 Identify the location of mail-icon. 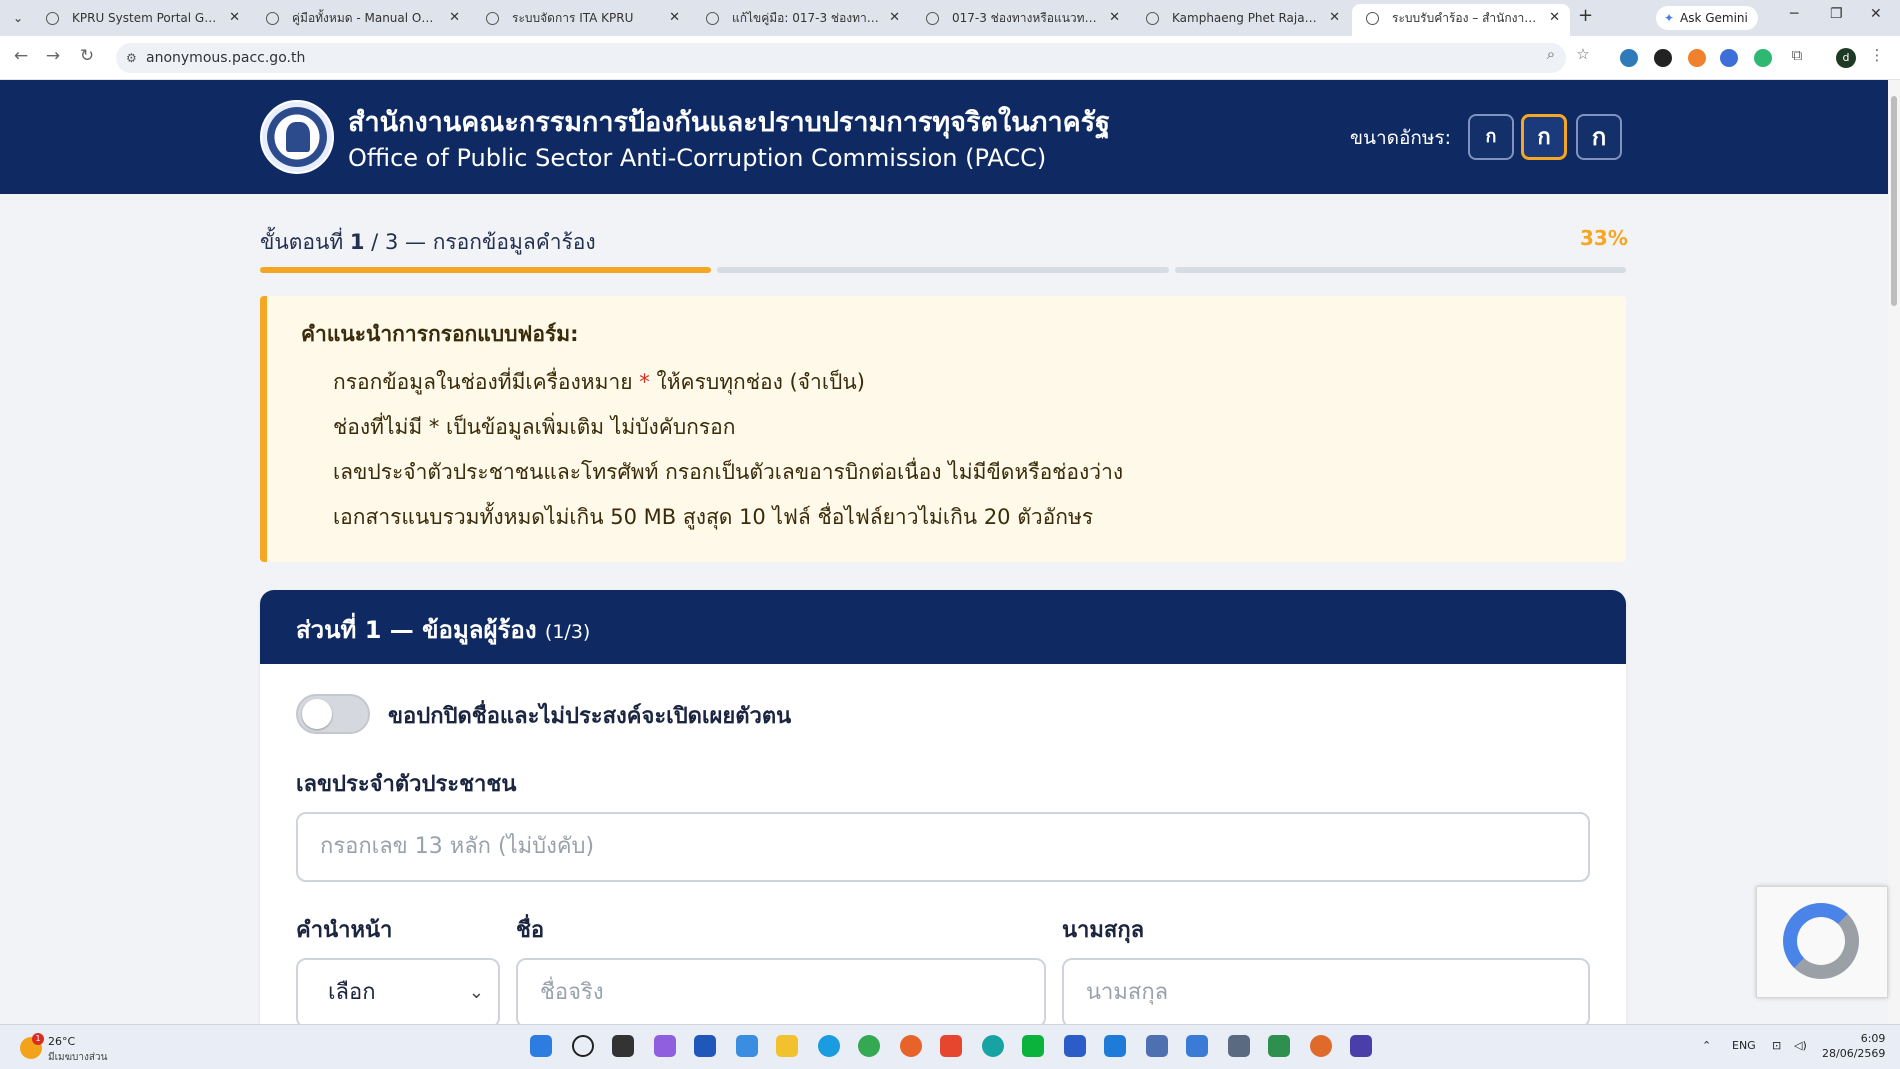
(747, 1046).